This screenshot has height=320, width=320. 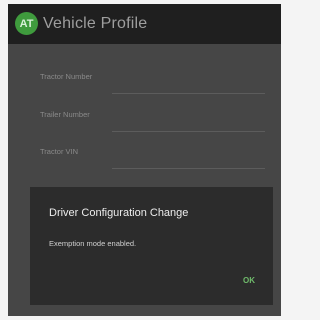 What do you see at coordinates (188, 84) in the screenshot?
I see `tractor-number-input` at bounding box center [188, 84].